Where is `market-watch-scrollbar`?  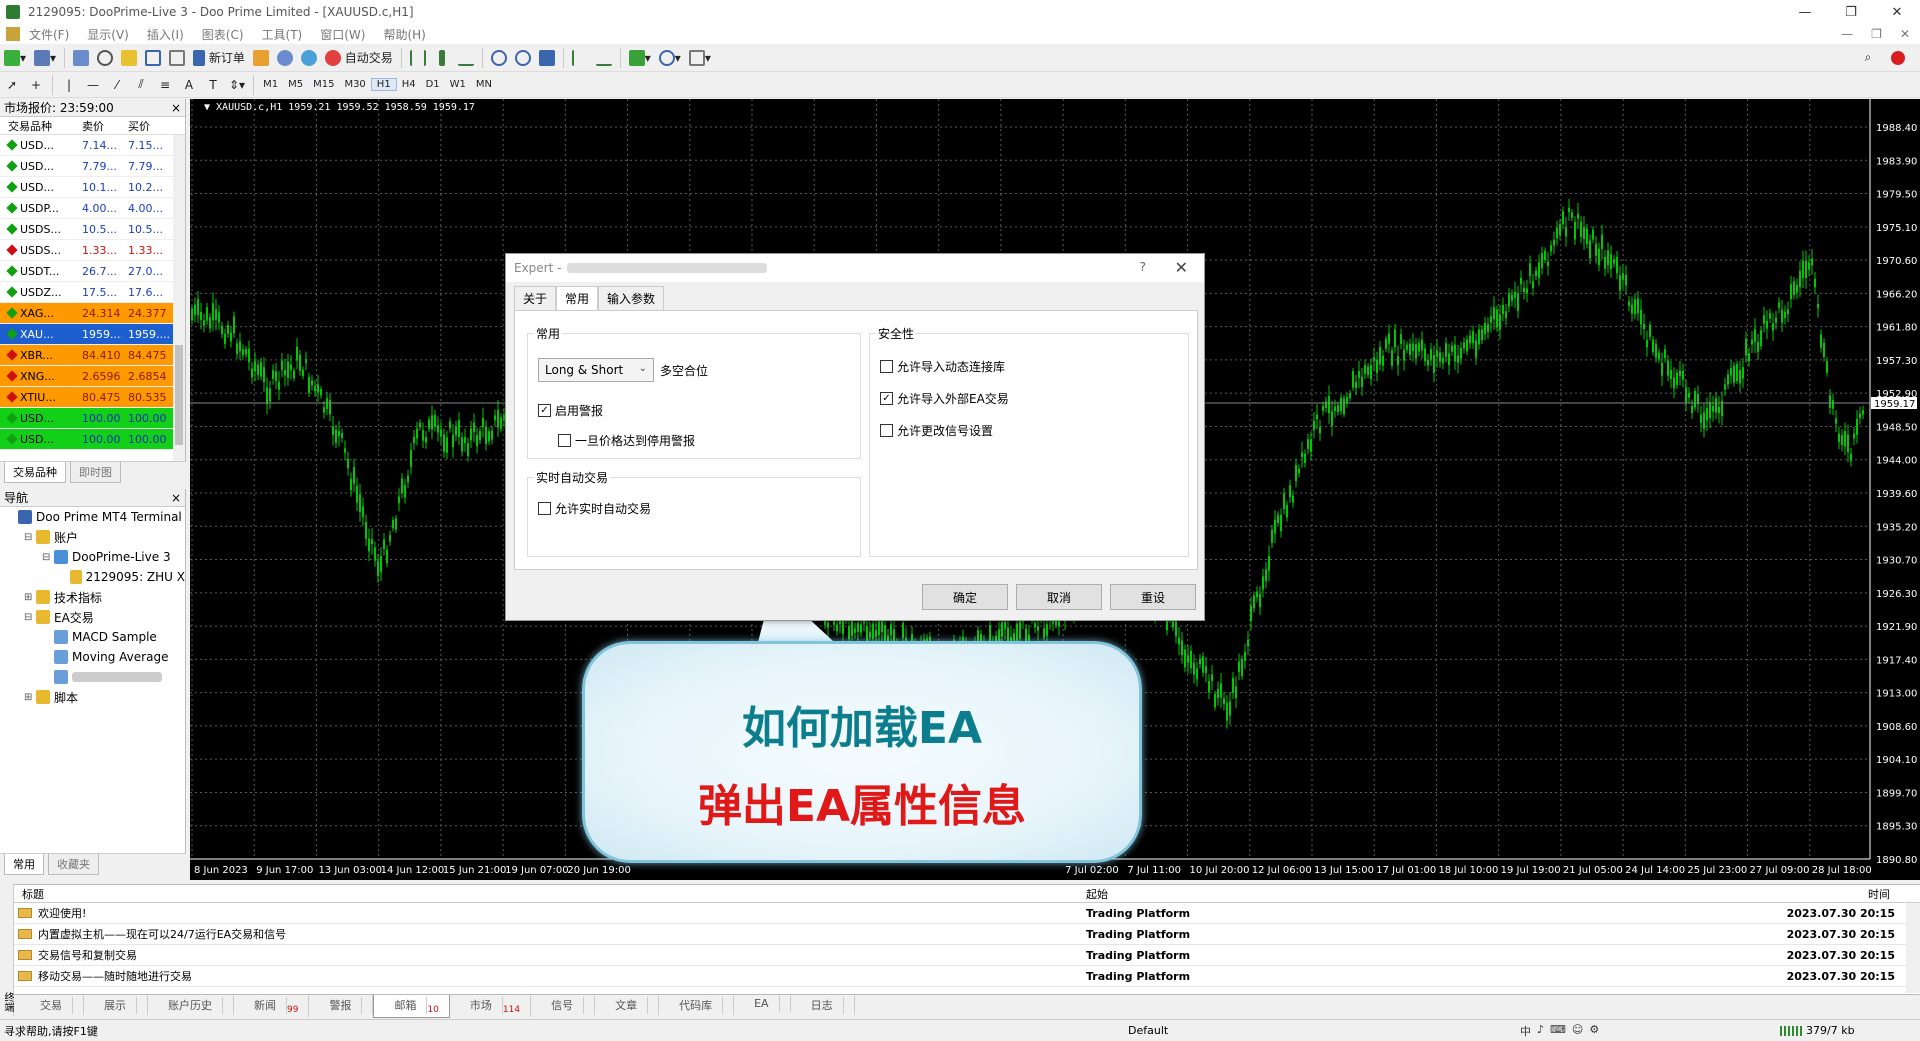
market-watch-scrollbar is located at coordinates (179, 298).